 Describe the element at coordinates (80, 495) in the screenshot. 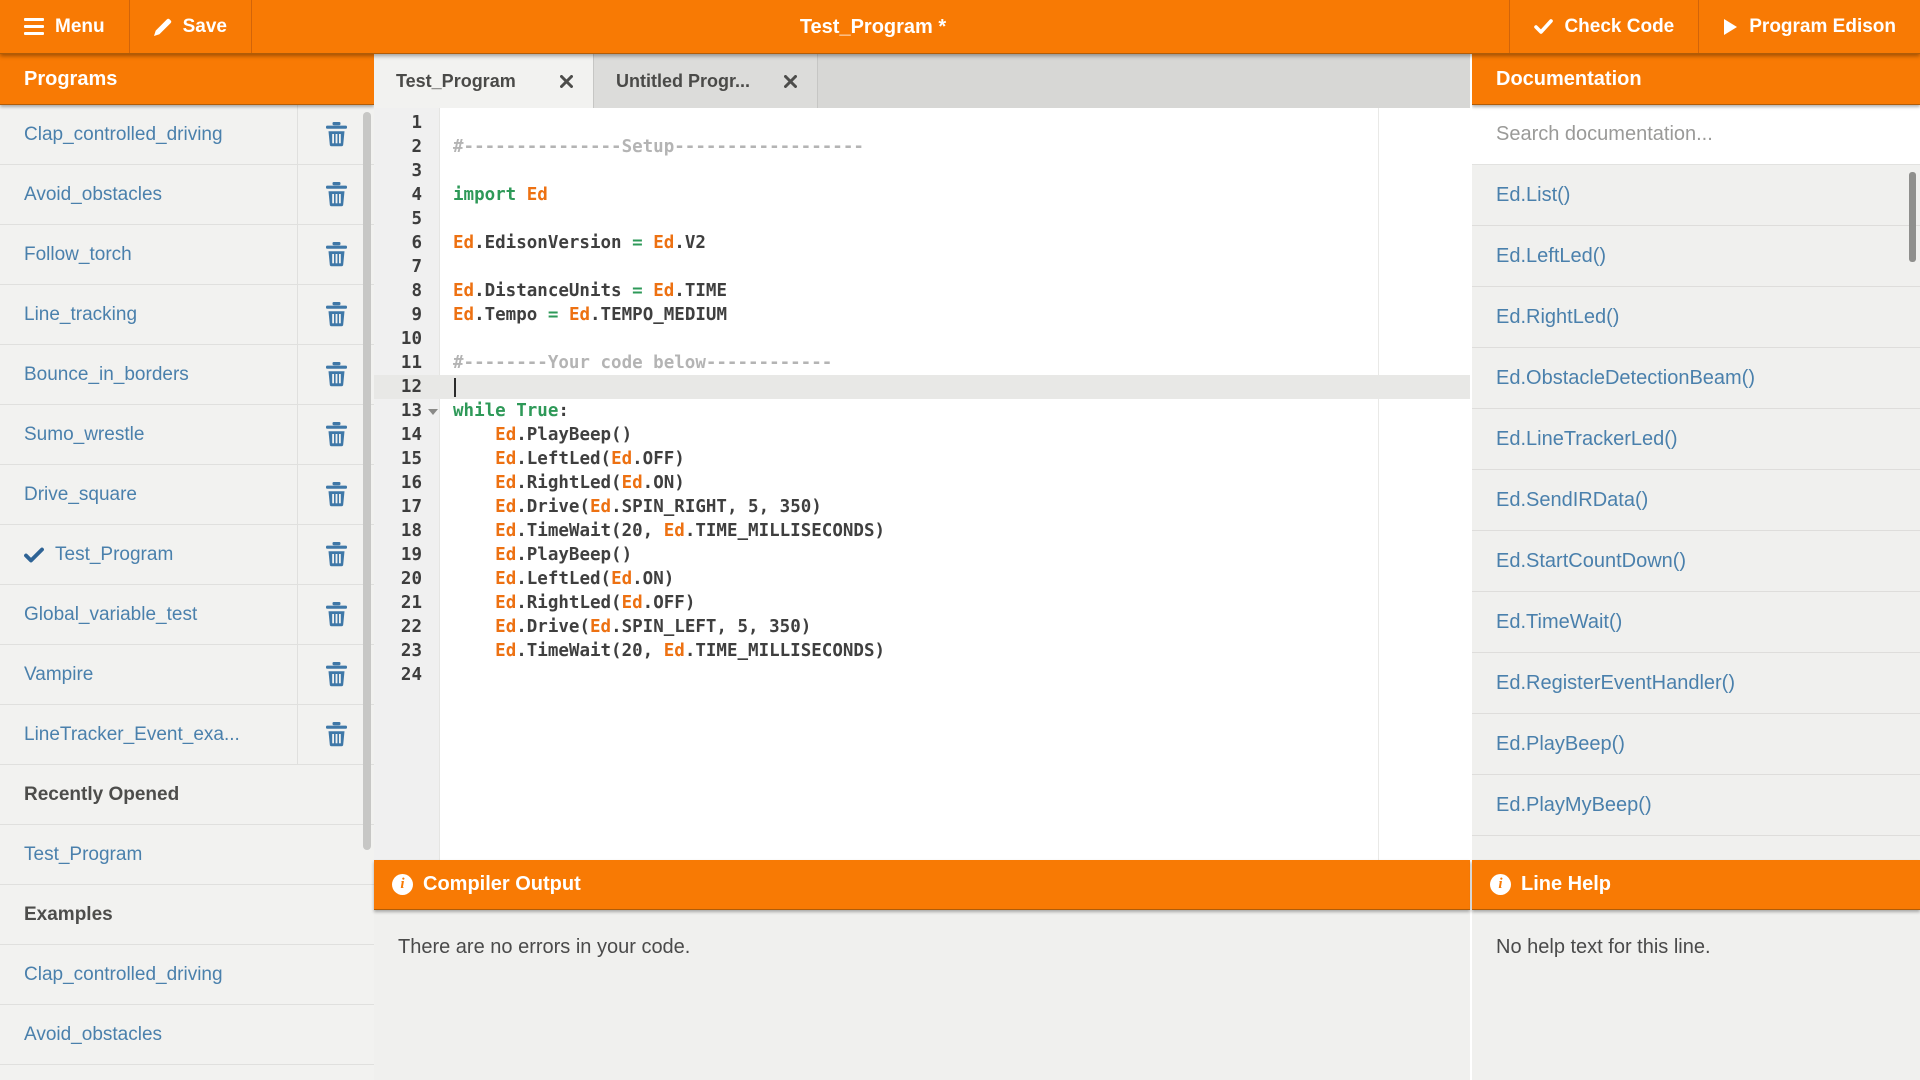

I see `program-link: Drive_square` at that location.